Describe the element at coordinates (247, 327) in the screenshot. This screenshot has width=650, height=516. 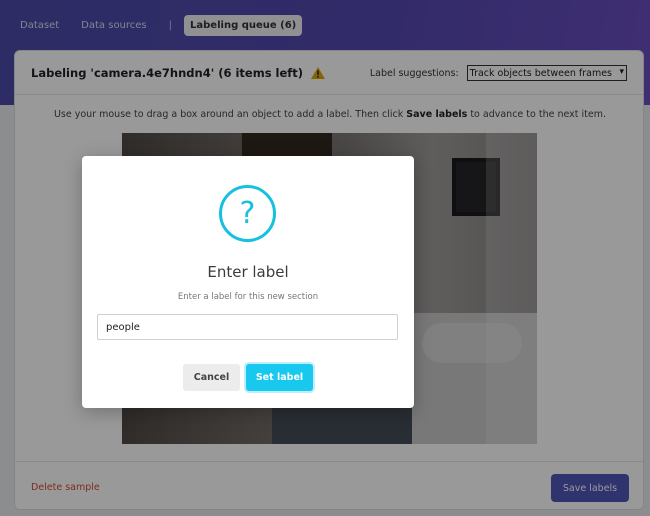
I see `label-input` at that location.